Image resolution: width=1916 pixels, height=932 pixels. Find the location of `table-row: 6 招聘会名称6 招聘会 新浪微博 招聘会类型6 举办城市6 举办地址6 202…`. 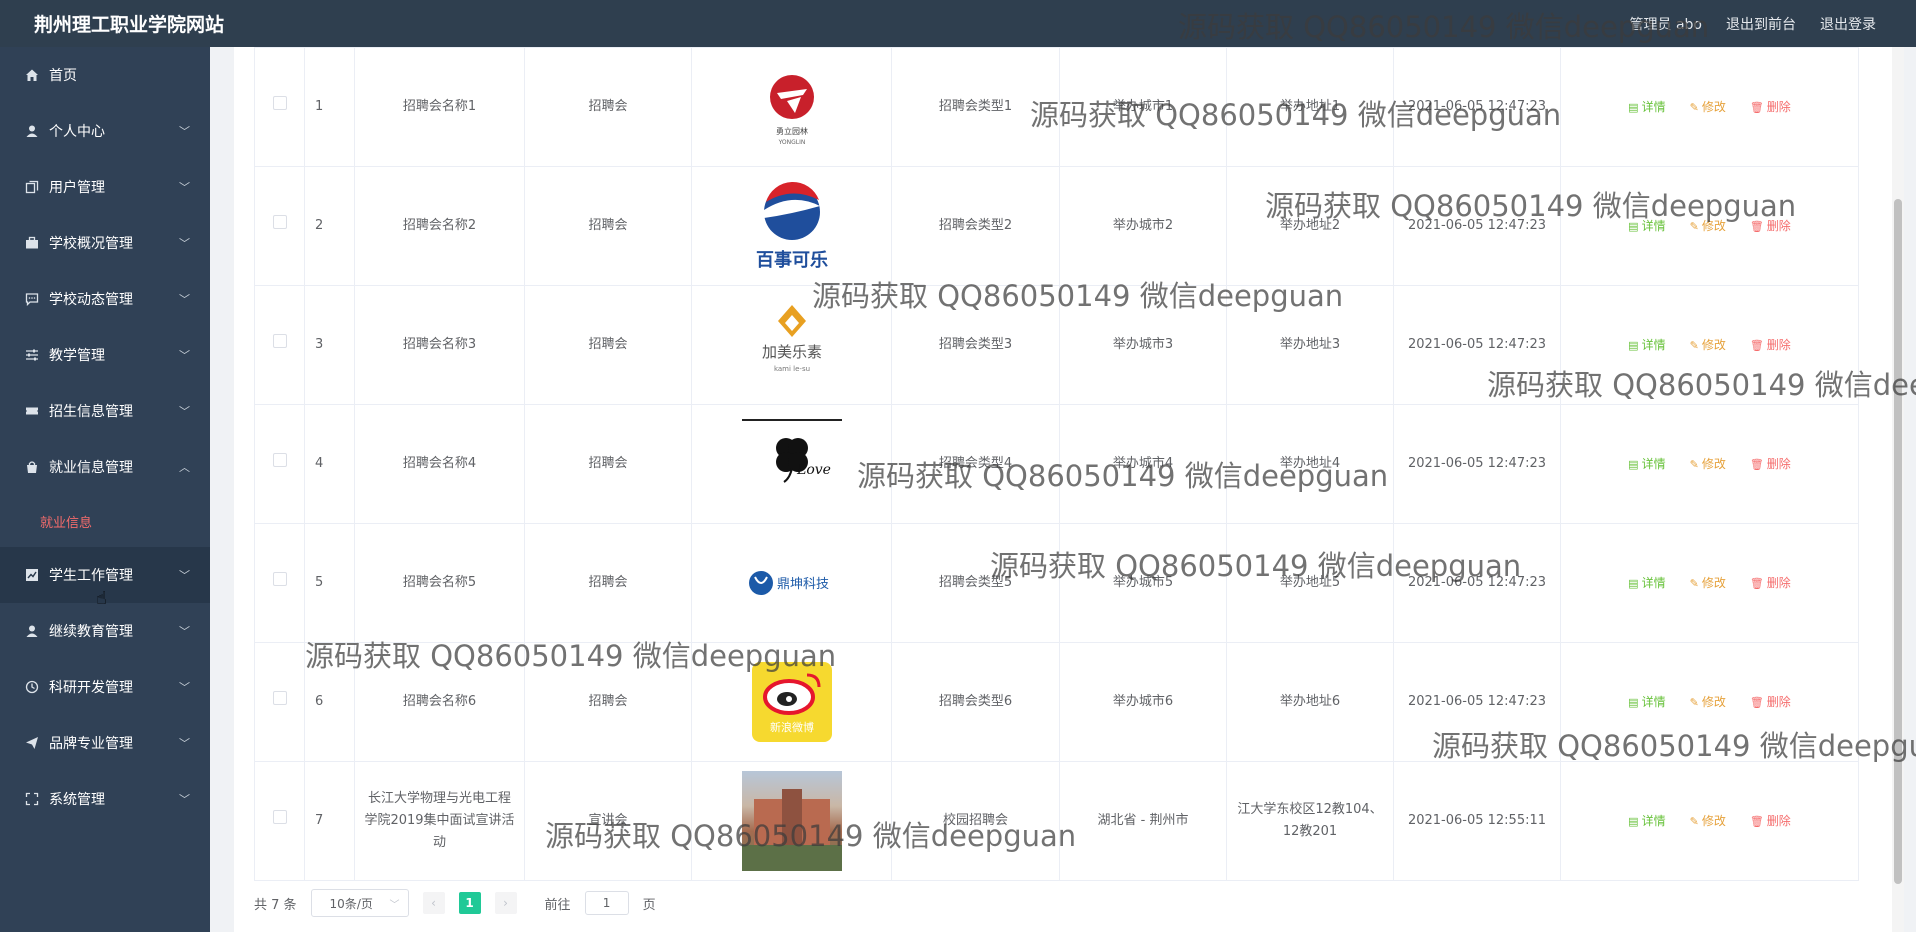

table-row: 6 招聘会名称6 招聘会 新浪微博 招聘会类型6 举办城市6 举办地址6 202… is located at coordinates (1056, 702).